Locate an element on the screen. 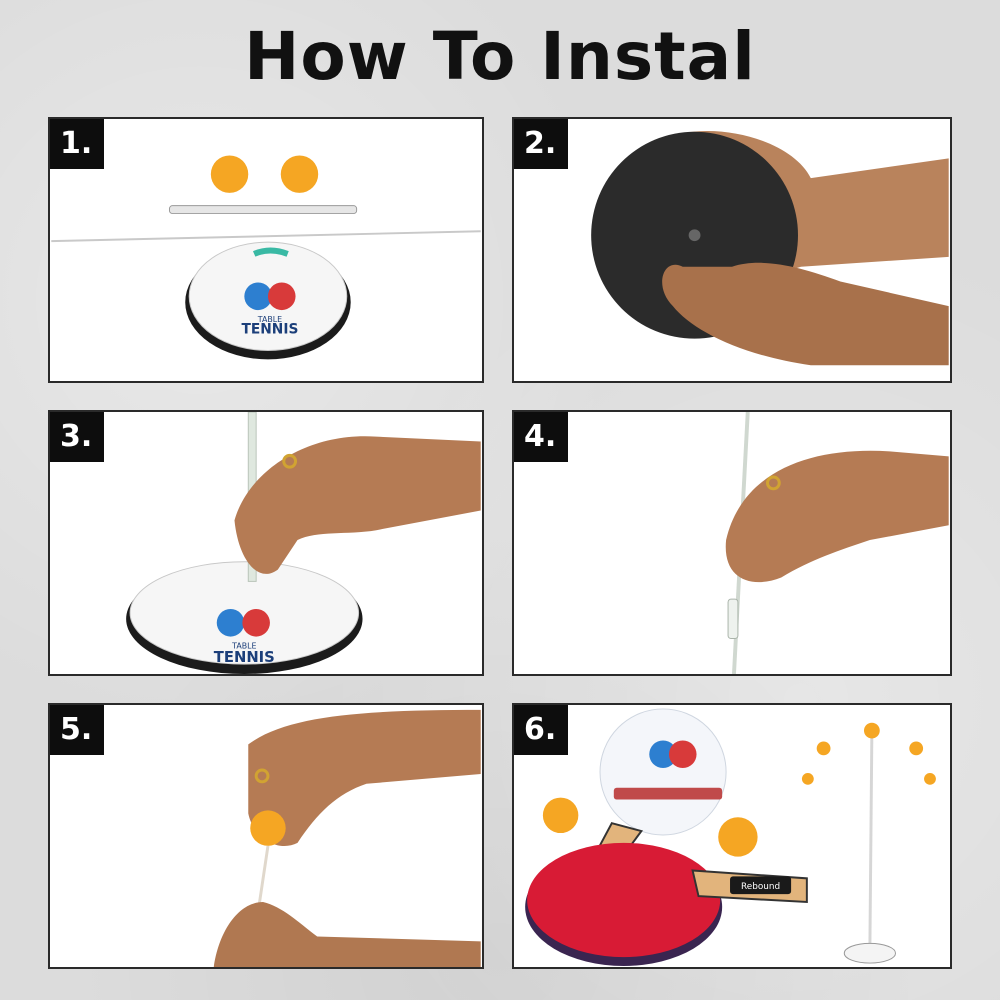 This screenshot has height=1000, width=1000. paddle-brand-label: Rebound is located at coordinates (760, 887).